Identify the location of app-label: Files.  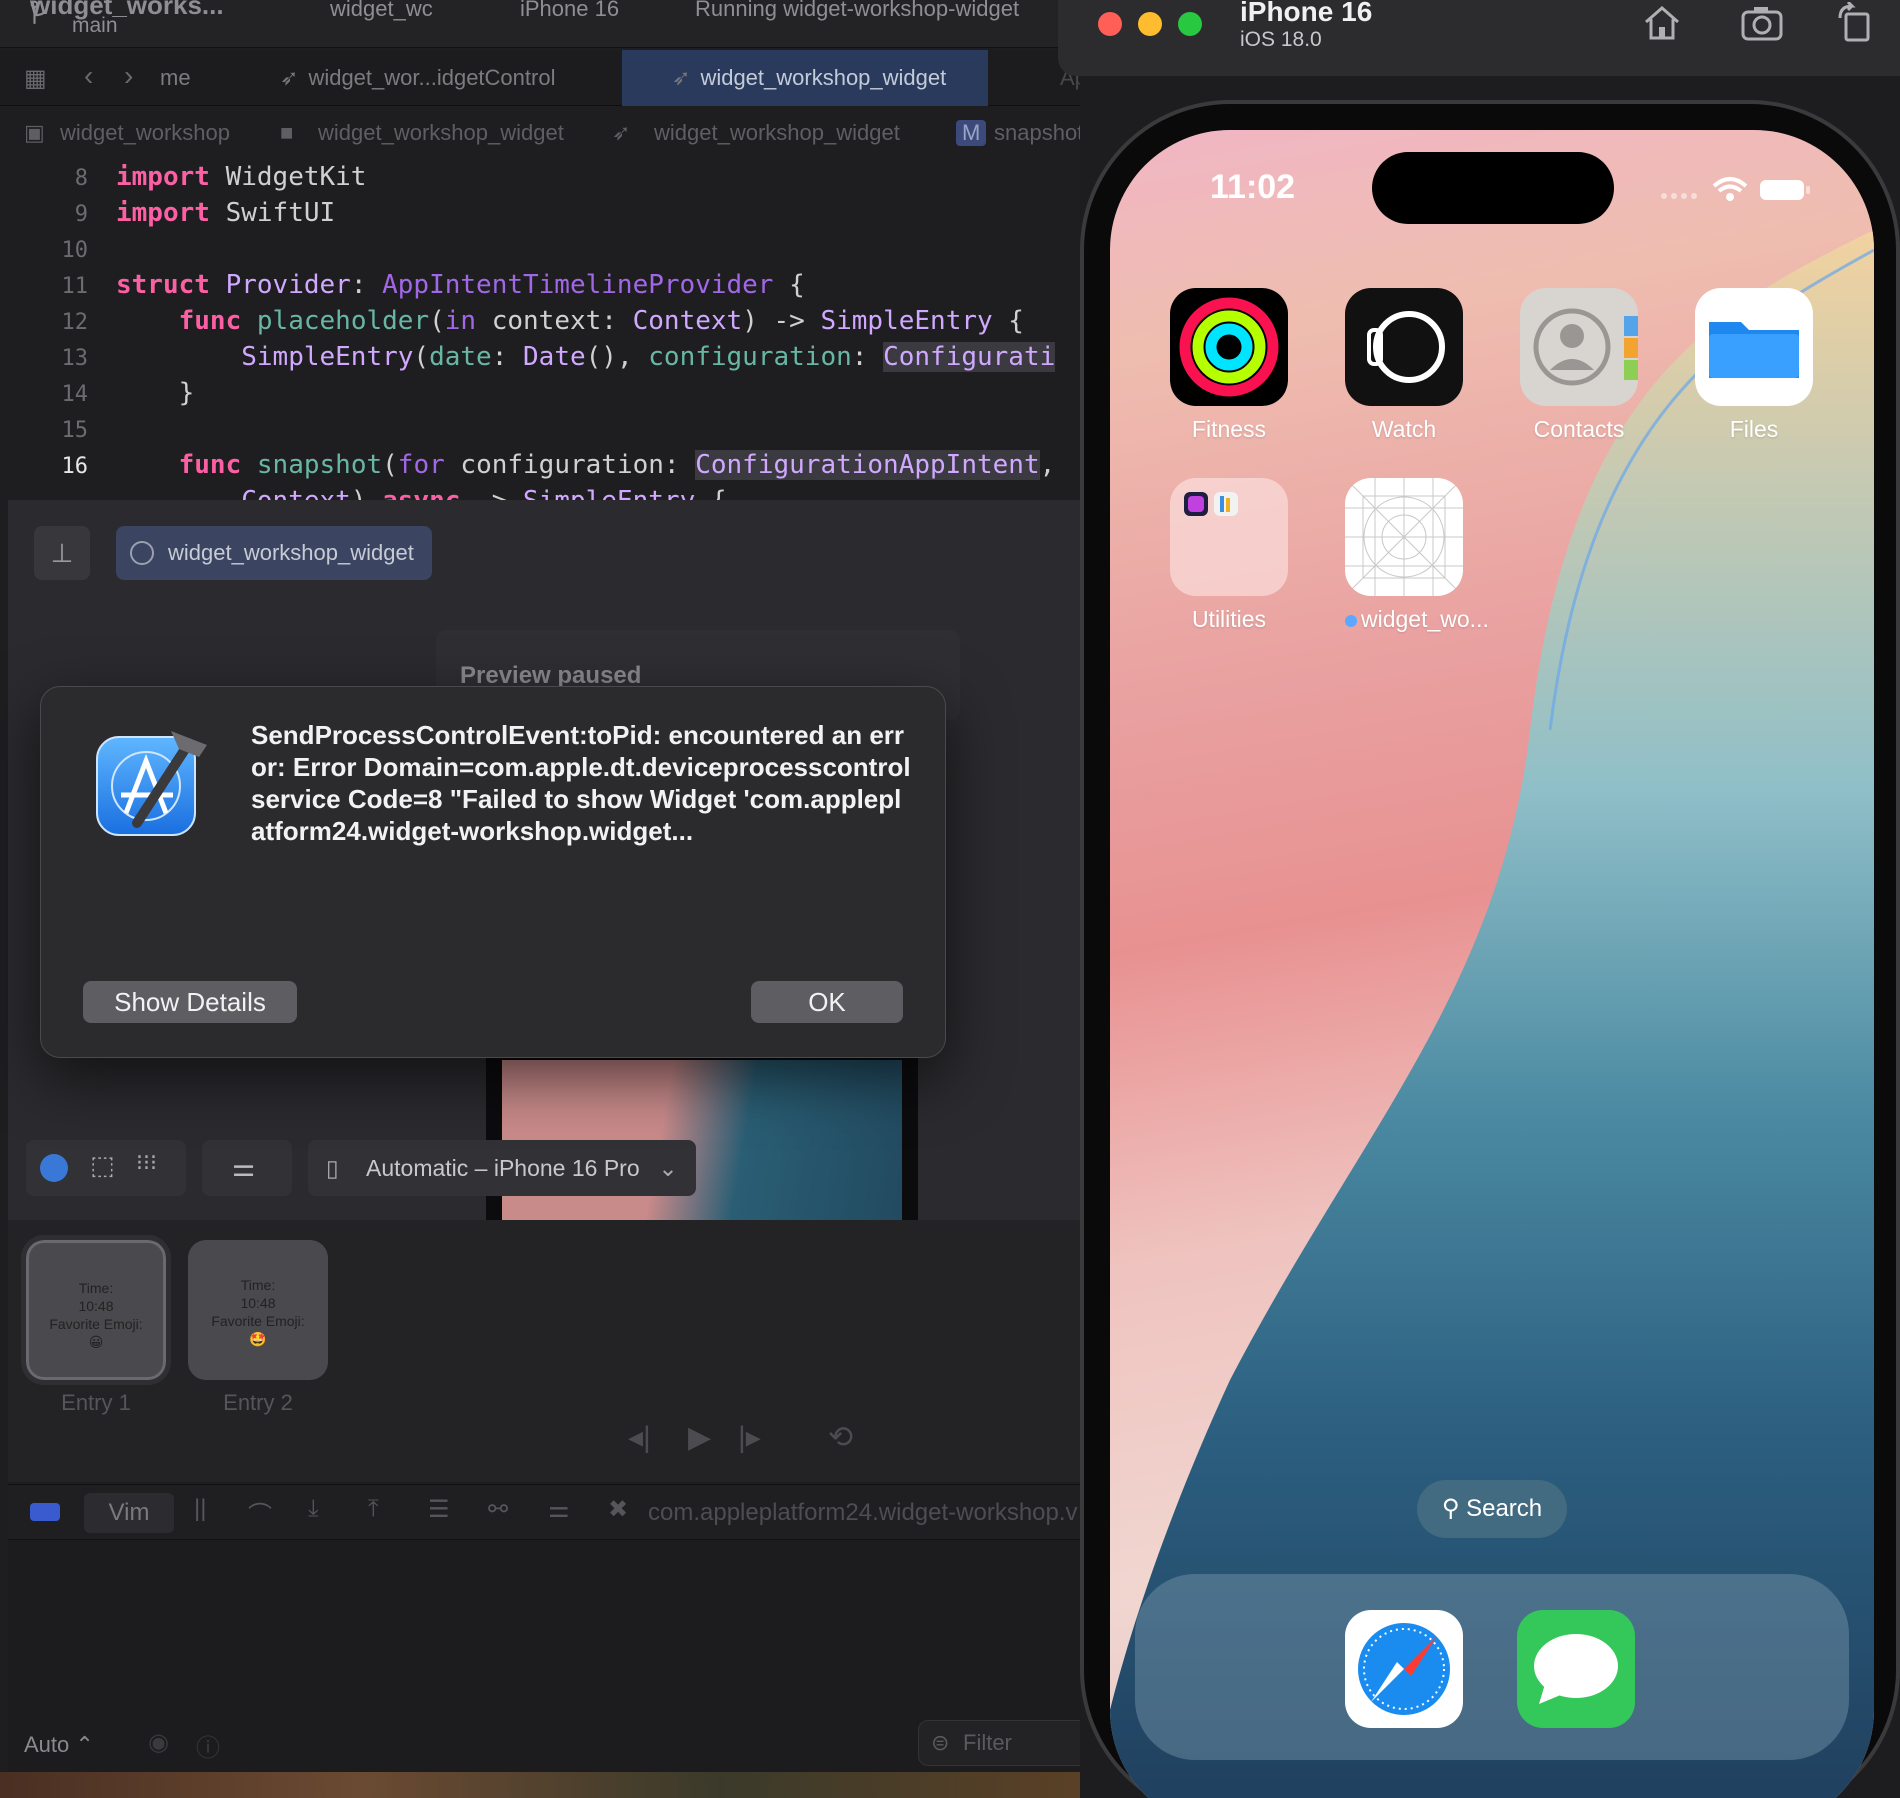
(1754, 429).